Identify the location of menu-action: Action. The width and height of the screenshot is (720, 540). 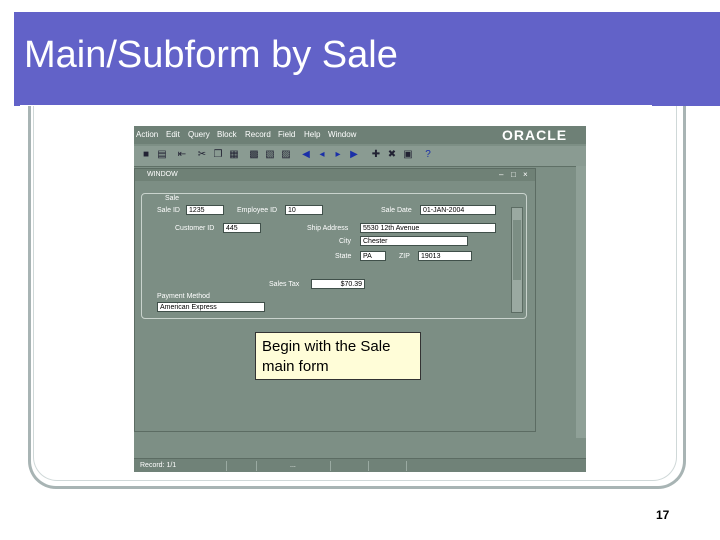
(147, 134).